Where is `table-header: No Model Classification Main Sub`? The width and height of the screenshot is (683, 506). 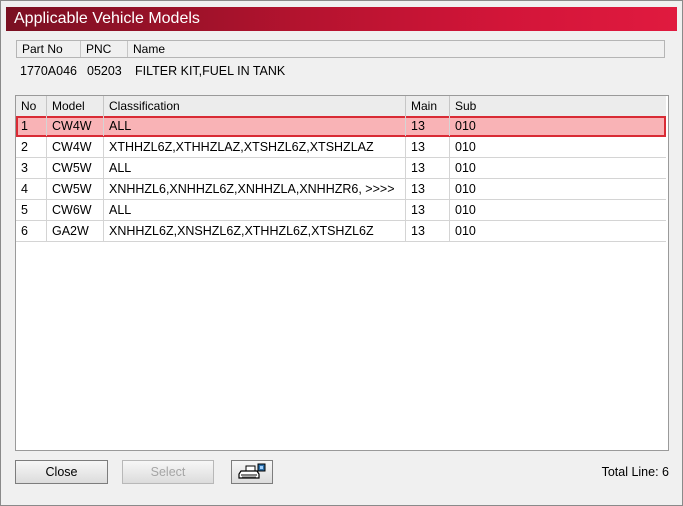 table-header: No Model Classification Main Sub is located at coordinates (341, 106).